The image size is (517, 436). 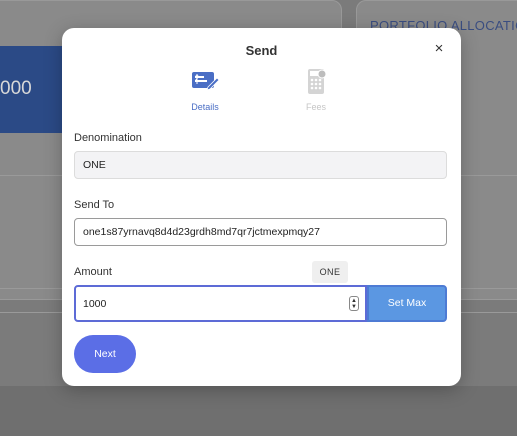 I want to click on close-icon: ×, so click(x=439, y=48).